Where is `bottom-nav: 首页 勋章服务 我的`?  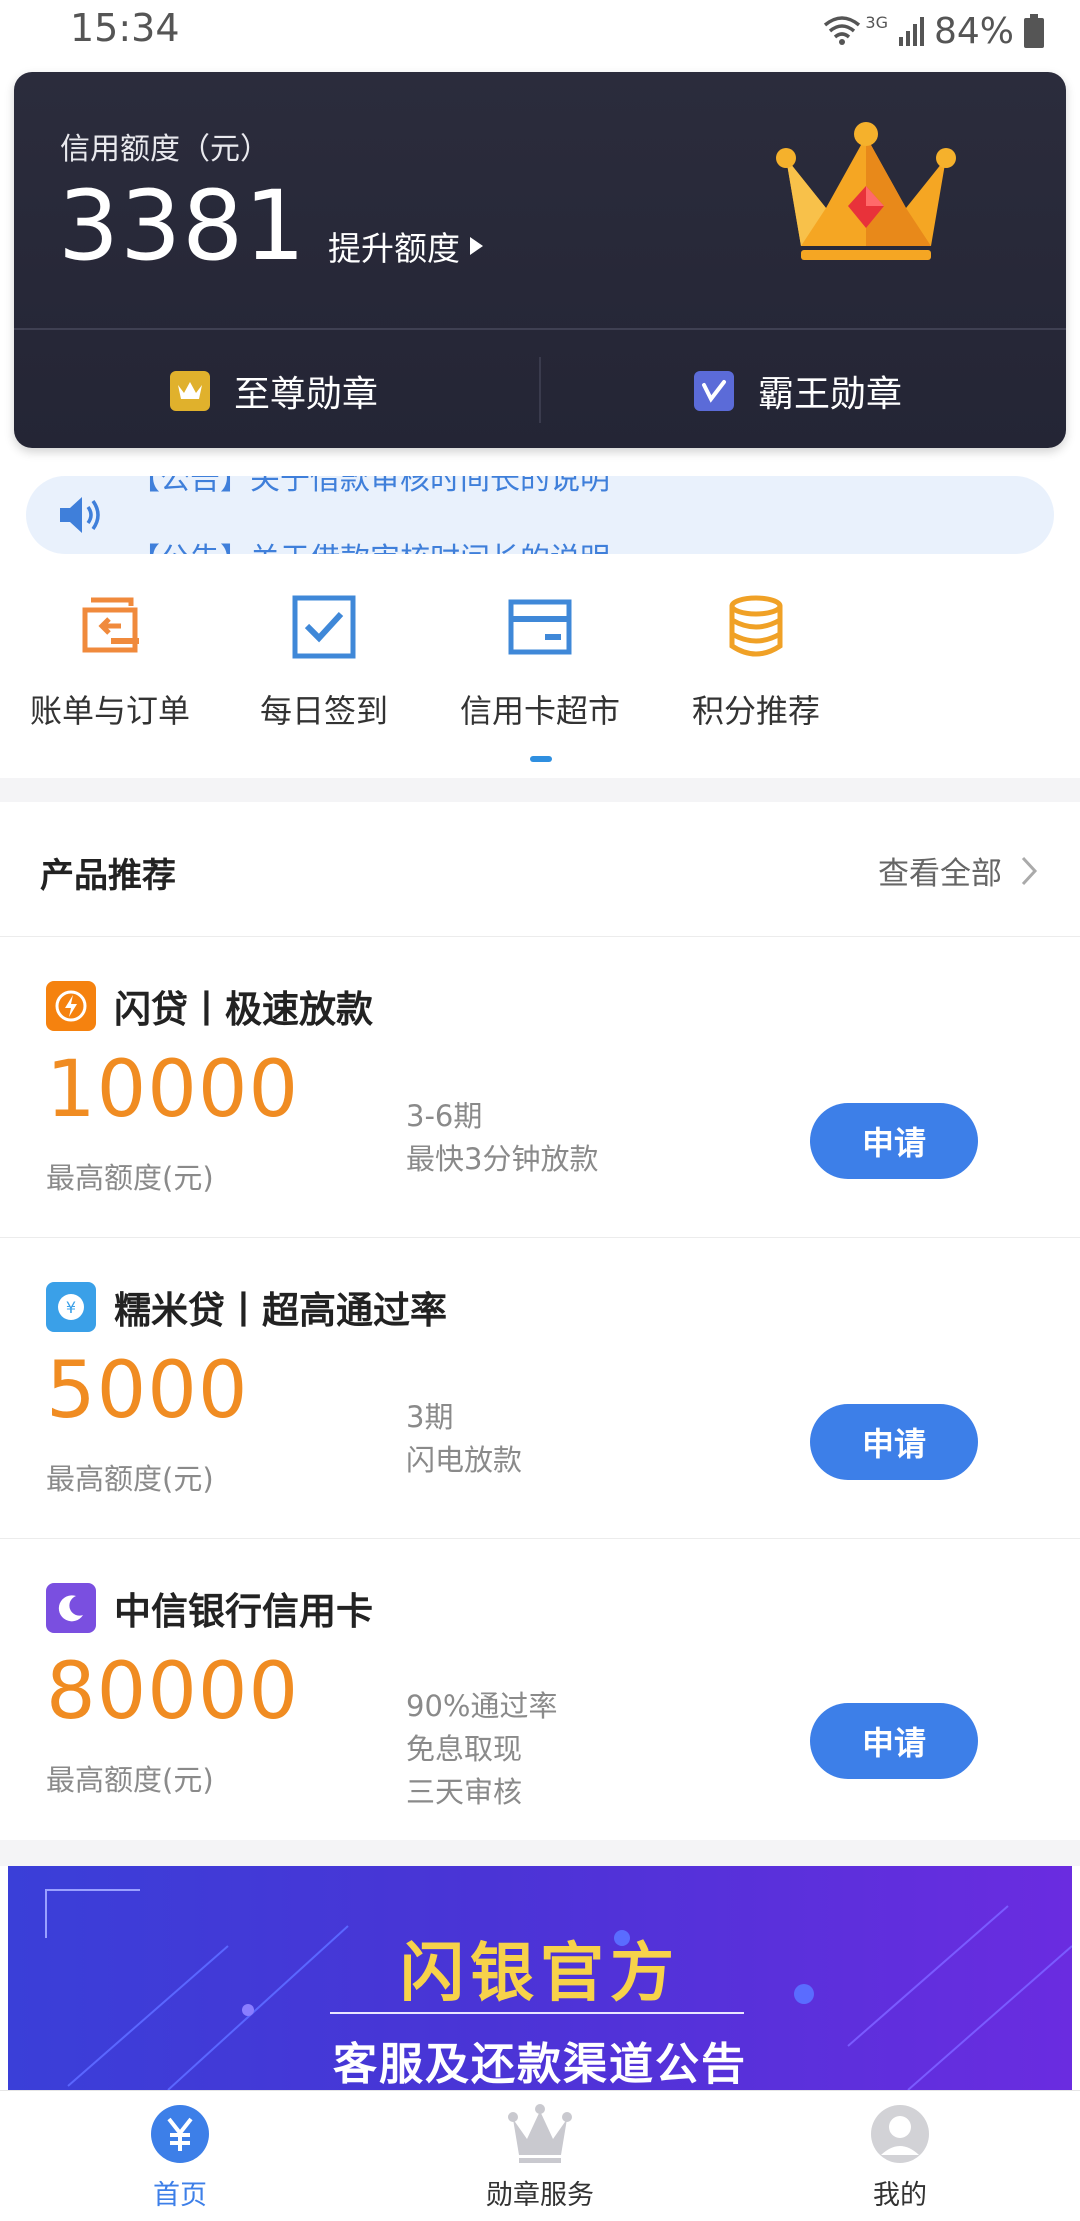 bottom-nav: 首页 勋章服务 我的 is located at coordinates (540, 2155).